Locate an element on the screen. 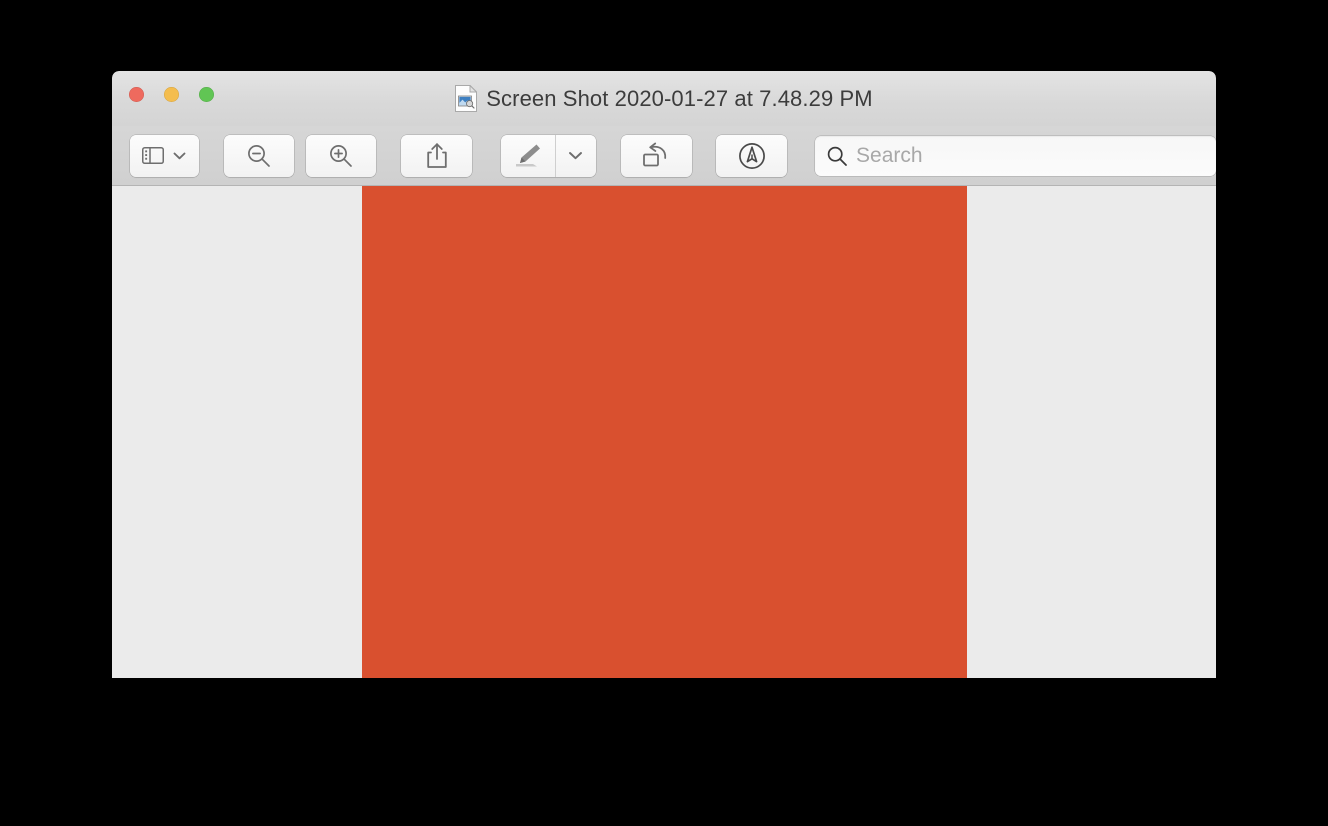 This screenshot has height=826, width=1328. magnifier-minus-icon is located at coordinates (259, 156).